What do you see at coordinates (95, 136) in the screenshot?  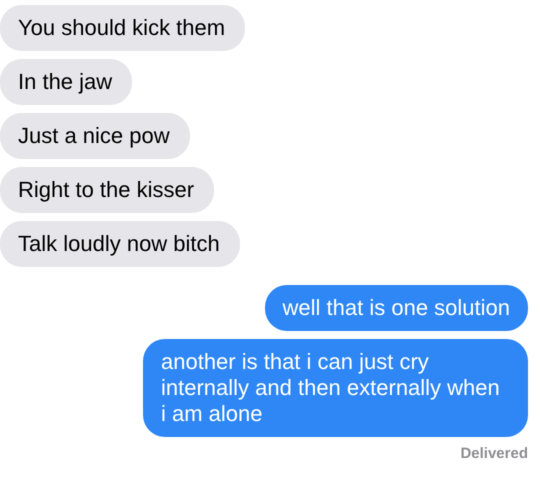 I see `received-message-bubble: Just a nice pow` at bounding box center [95, 136].